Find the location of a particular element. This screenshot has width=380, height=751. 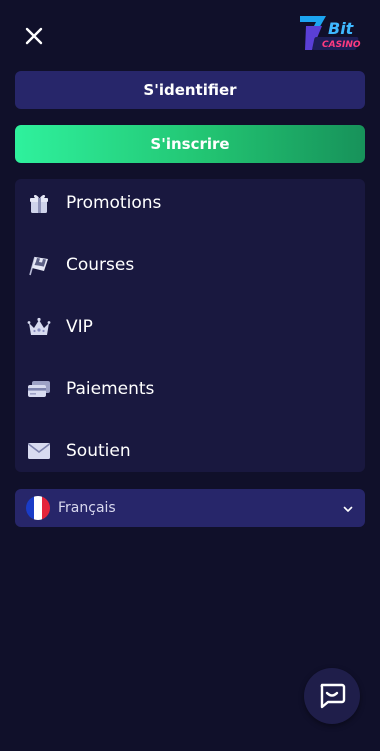

gift-icon is located at coordinates (39, 203).